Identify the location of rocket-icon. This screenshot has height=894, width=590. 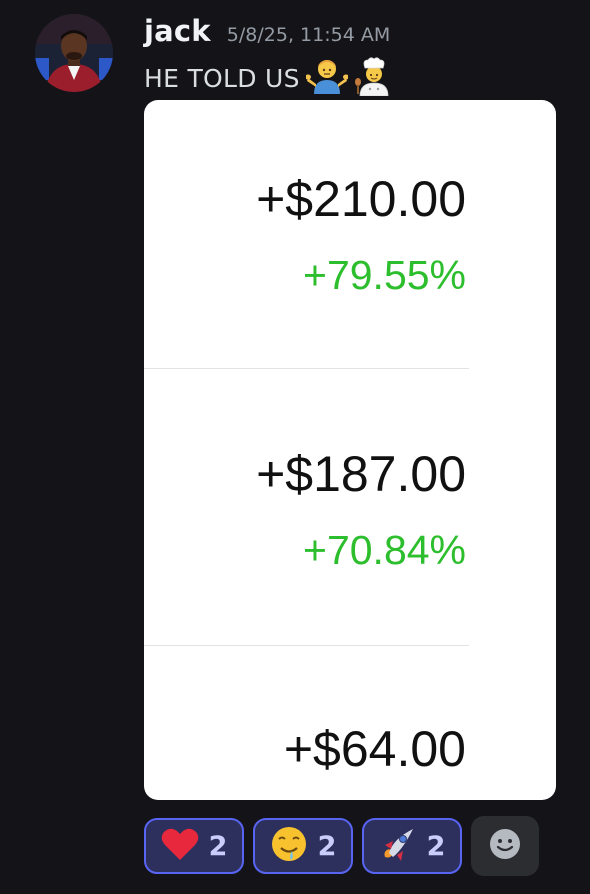
(398, 846).